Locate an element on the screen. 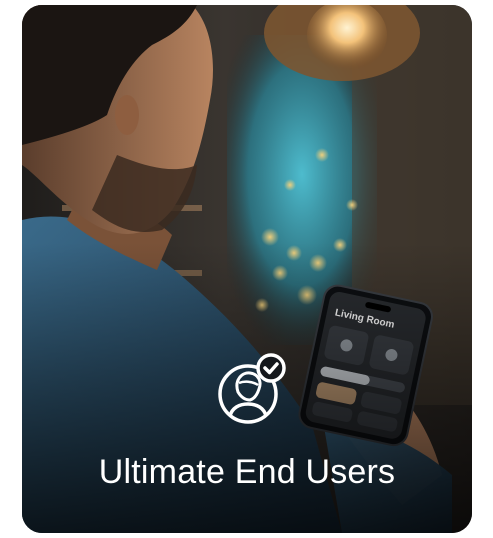 This screenshot has height=538, width=493. user-check-icon is located at coordinates (252, 388).